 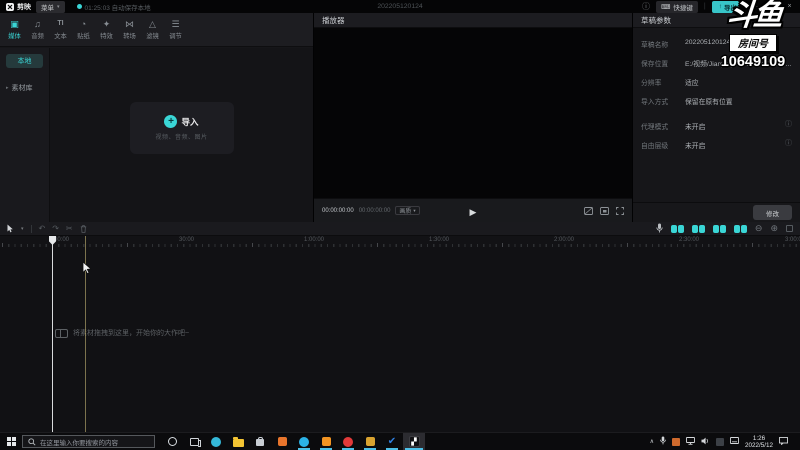 What do you see at coordinates (663, 441) in the screenshot?
I see `tray-mic-icon` at bounding box center [663, 441].